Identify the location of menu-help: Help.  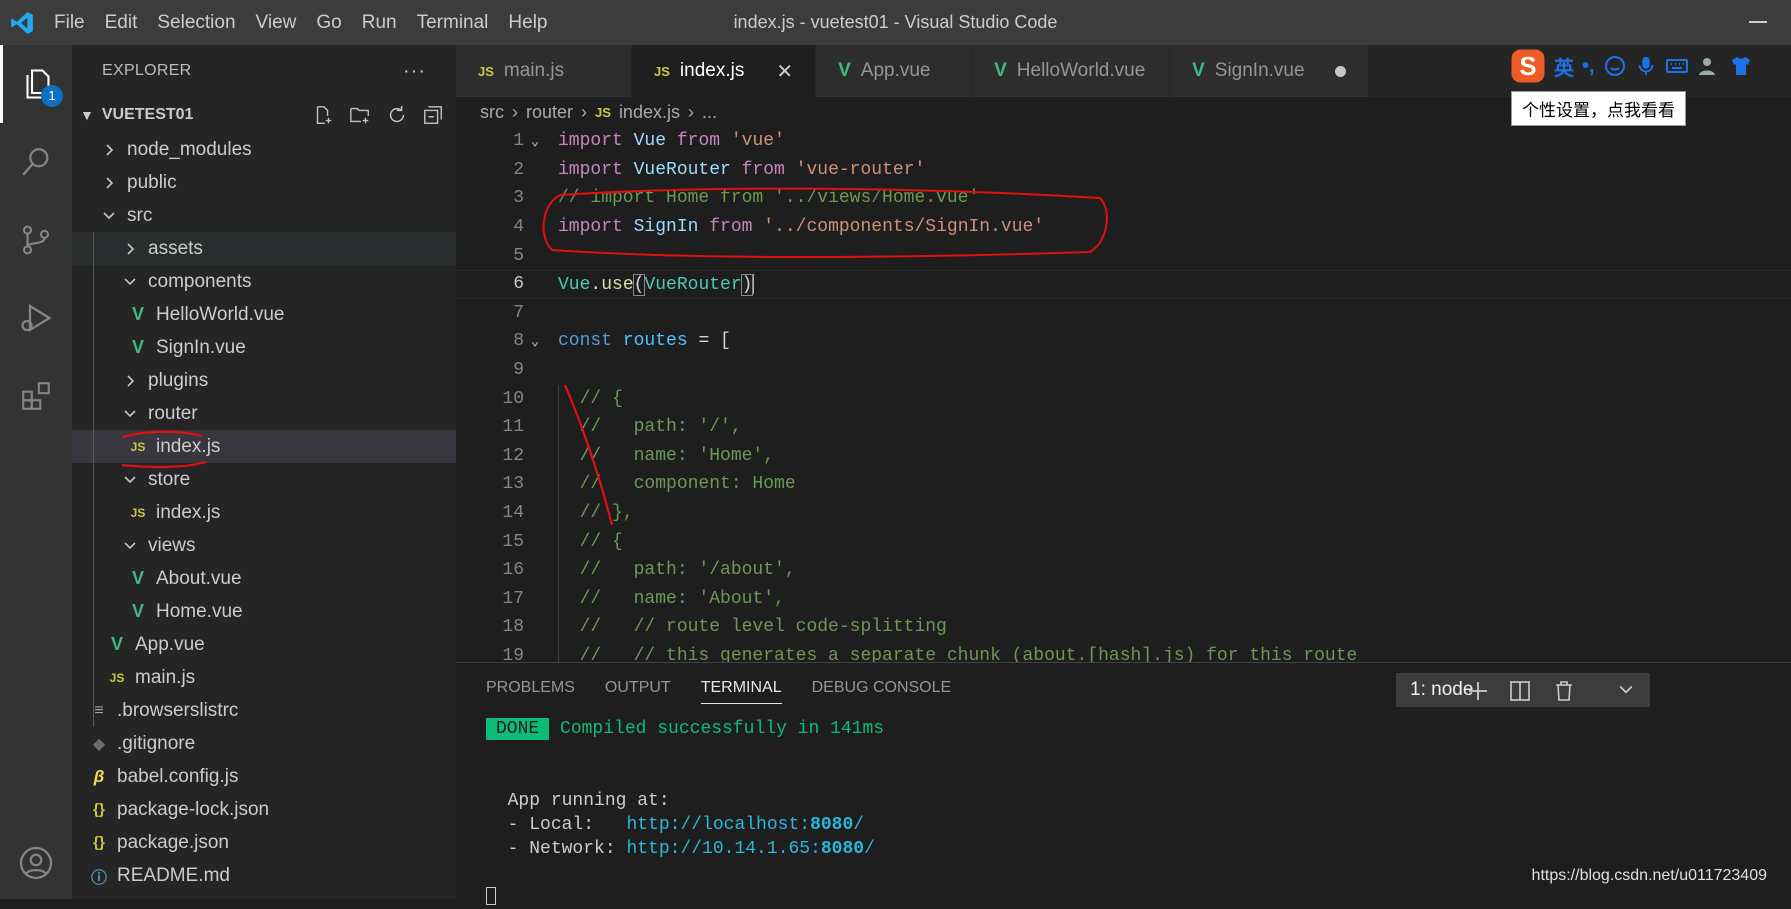
(527, 22).